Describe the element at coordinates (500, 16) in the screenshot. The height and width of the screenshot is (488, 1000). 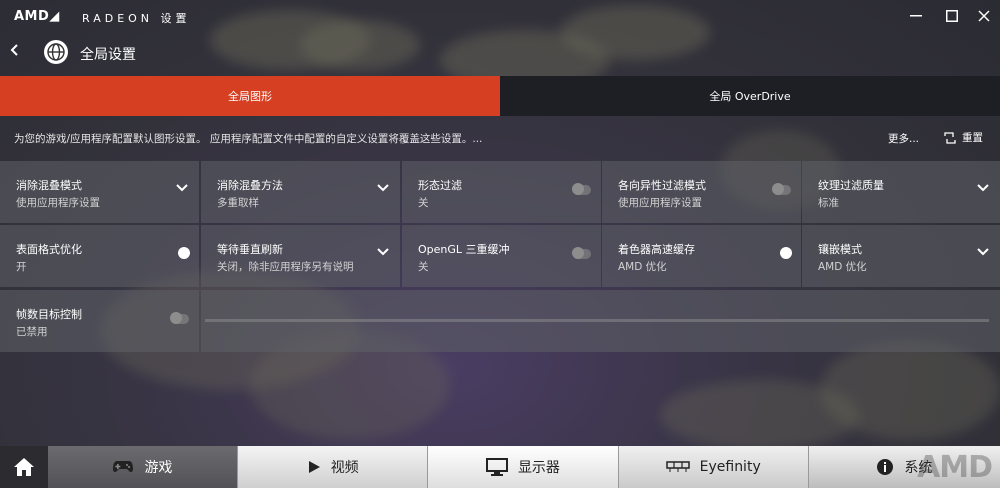
I see `titlebar: AMD◢ RADEON 设置` at that location.